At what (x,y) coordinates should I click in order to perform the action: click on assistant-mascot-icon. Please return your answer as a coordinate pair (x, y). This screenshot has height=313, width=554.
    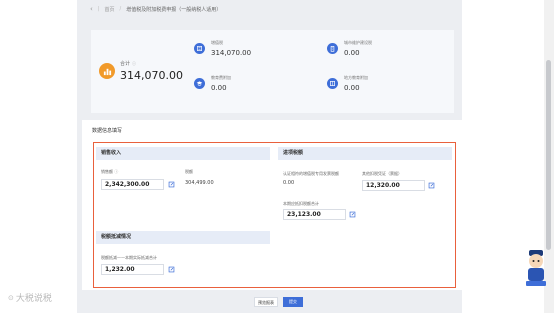
    Looking at the image, I should click on (536, 268).